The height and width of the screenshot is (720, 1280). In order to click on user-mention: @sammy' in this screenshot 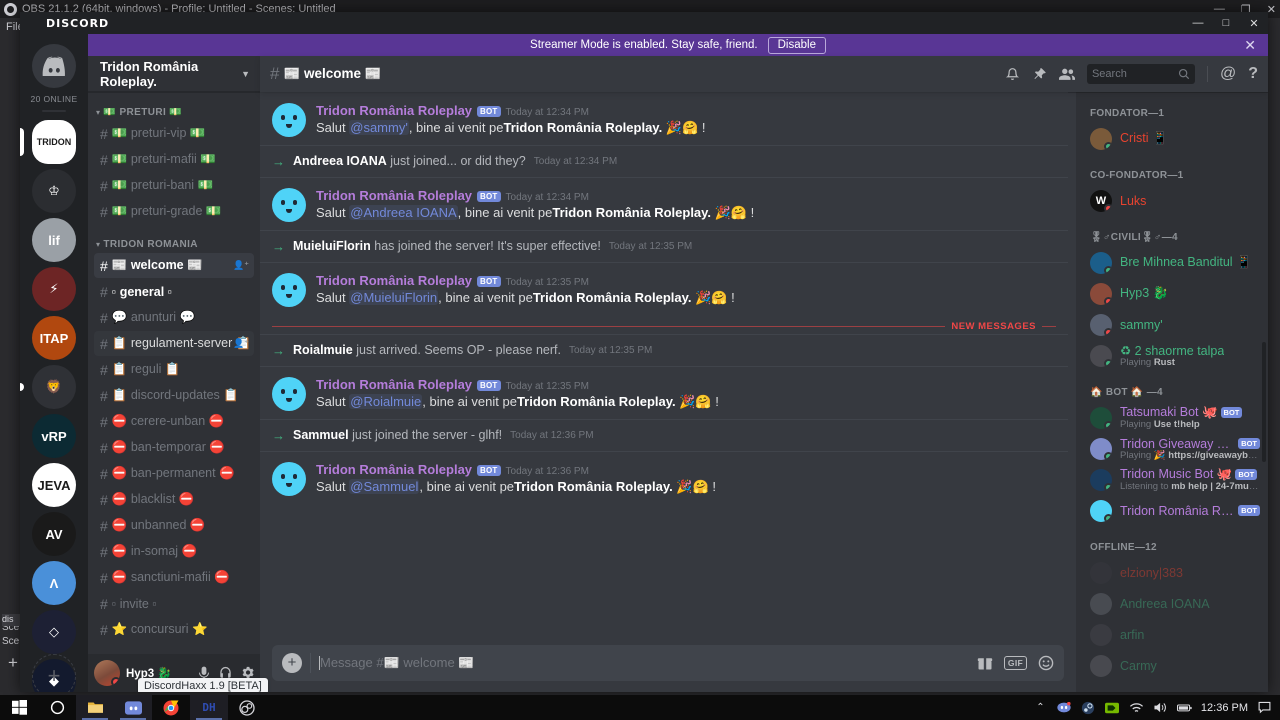, I will do `click(379, 127)`.